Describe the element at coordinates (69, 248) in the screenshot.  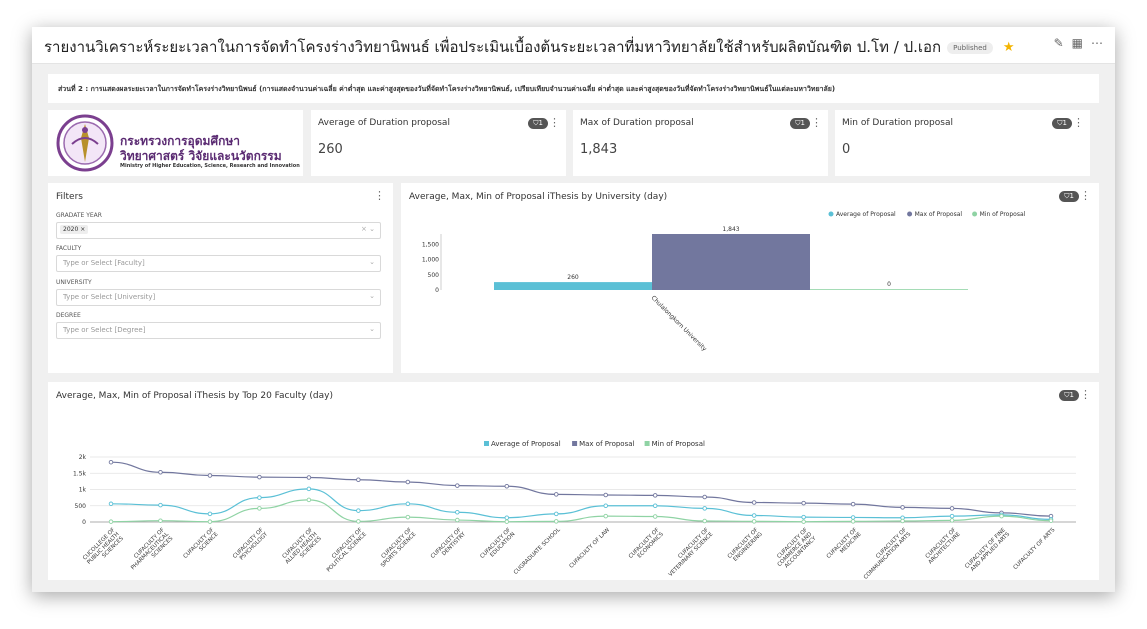
I see `faculty-label: FACULTY` at that location.